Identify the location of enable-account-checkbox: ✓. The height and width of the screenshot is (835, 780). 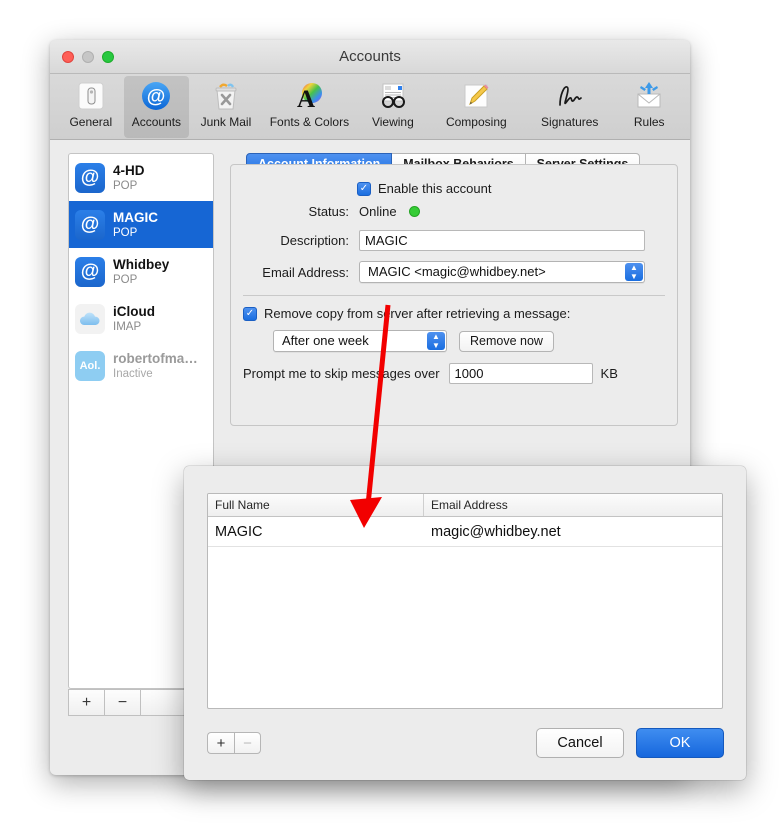
(364, 188).